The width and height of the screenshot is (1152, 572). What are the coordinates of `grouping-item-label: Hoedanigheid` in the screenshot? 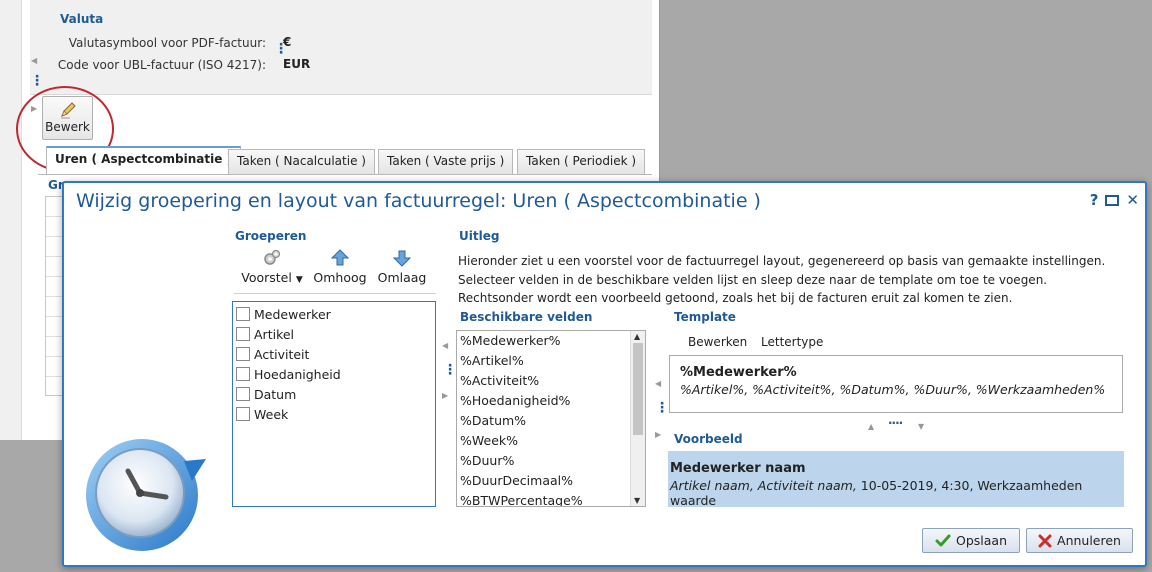 It's located at (297, 374).